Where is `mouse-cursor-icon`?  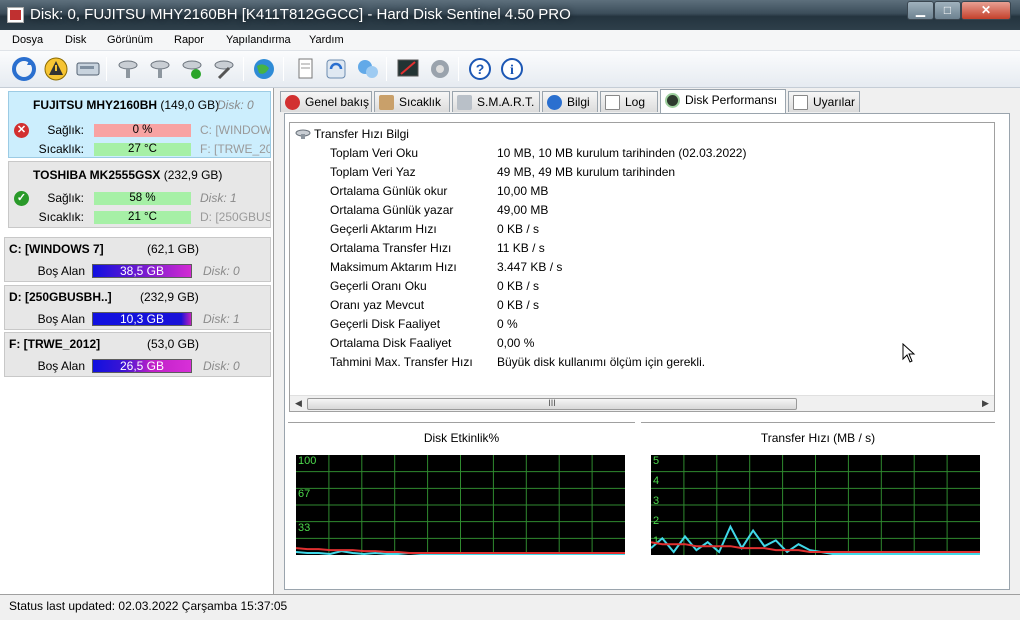 mouse-cursor-icon is located at coordinates (909, 353).